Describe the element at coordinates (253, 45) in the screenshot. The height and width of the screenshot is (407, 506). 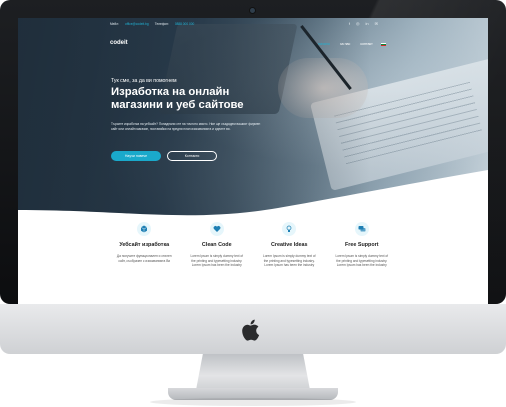
I see `main-nav: codeit начало за нас контакт` at that location.